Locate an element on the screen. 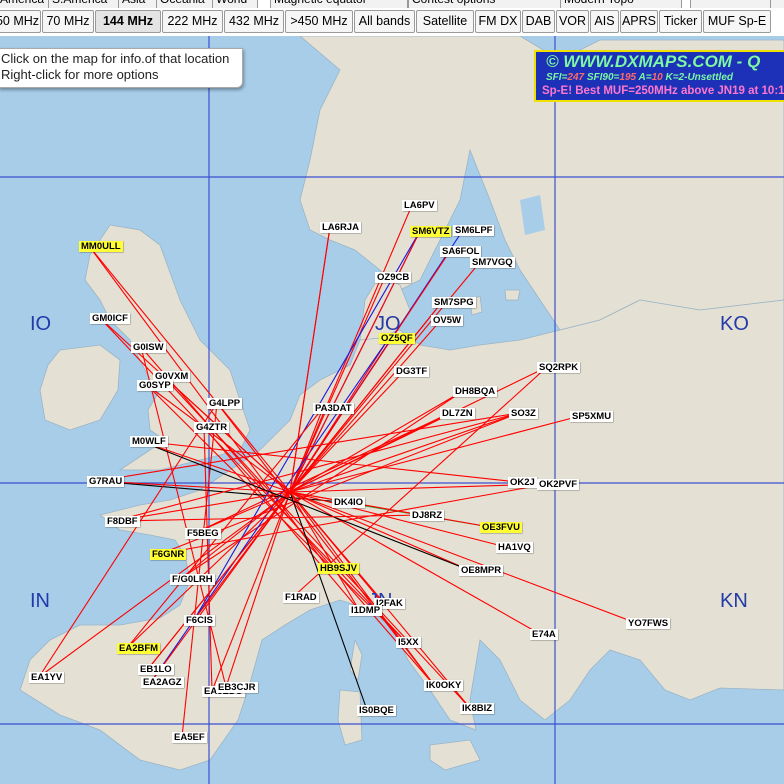 The image size is (784, 784). station-label: G0ISW is located at coordinates (148, 347).